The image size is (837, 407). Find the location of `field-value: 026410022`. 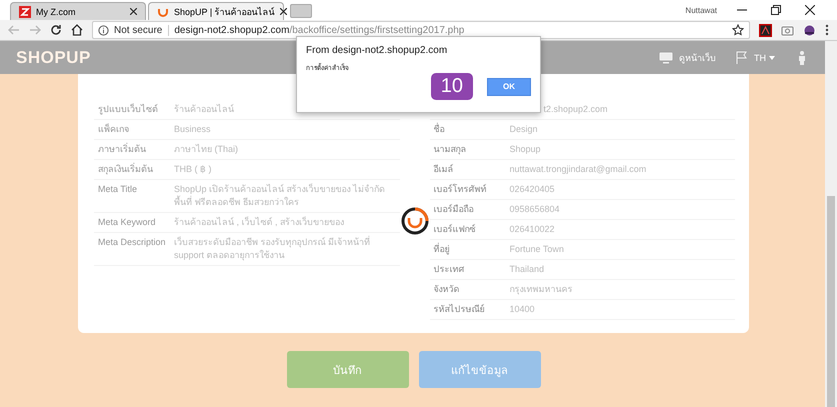

field-value: 026410022 is located at coordinates (533, 229).